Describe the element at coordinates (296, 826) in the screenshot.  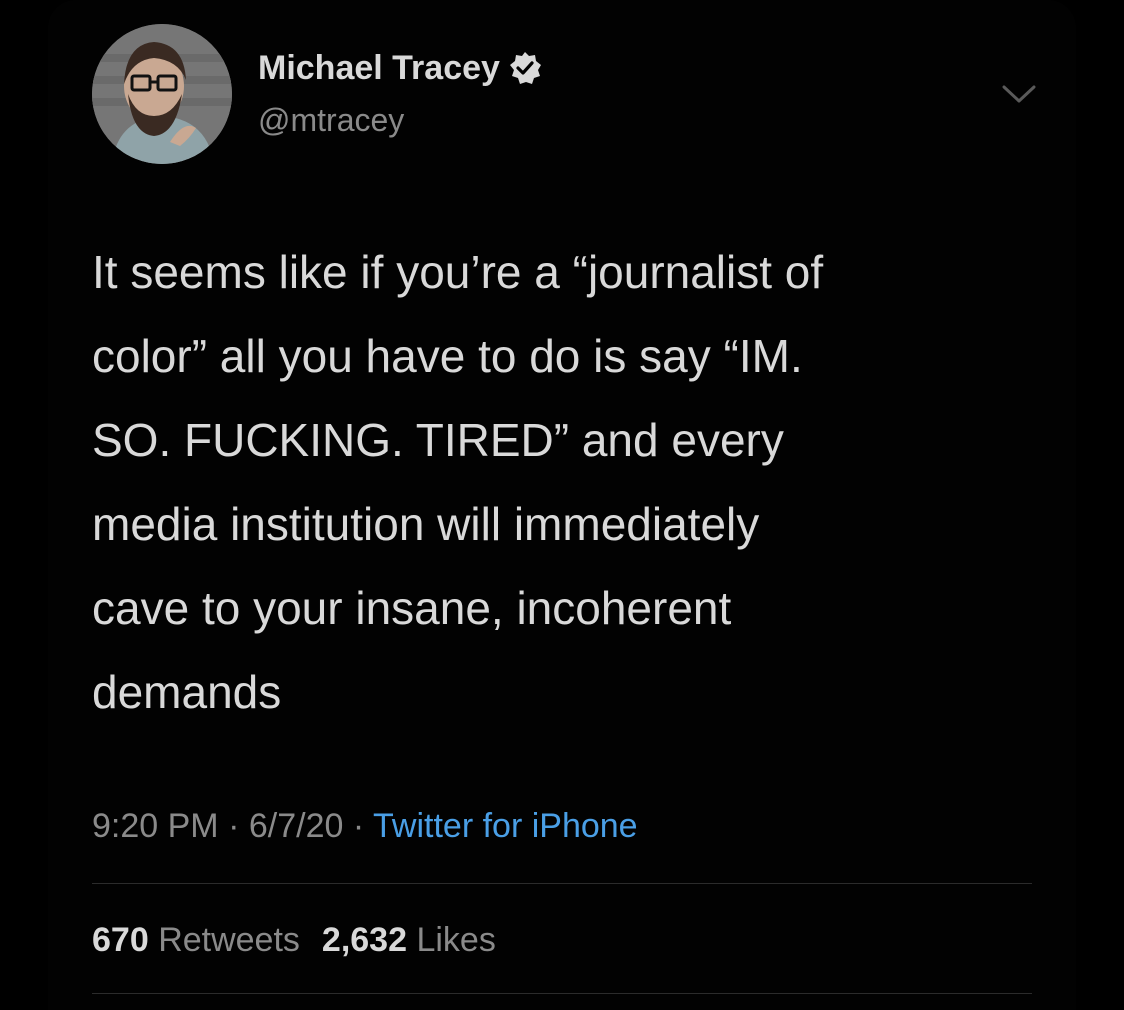
I see `tweet-date: 6/7/20` at that location.